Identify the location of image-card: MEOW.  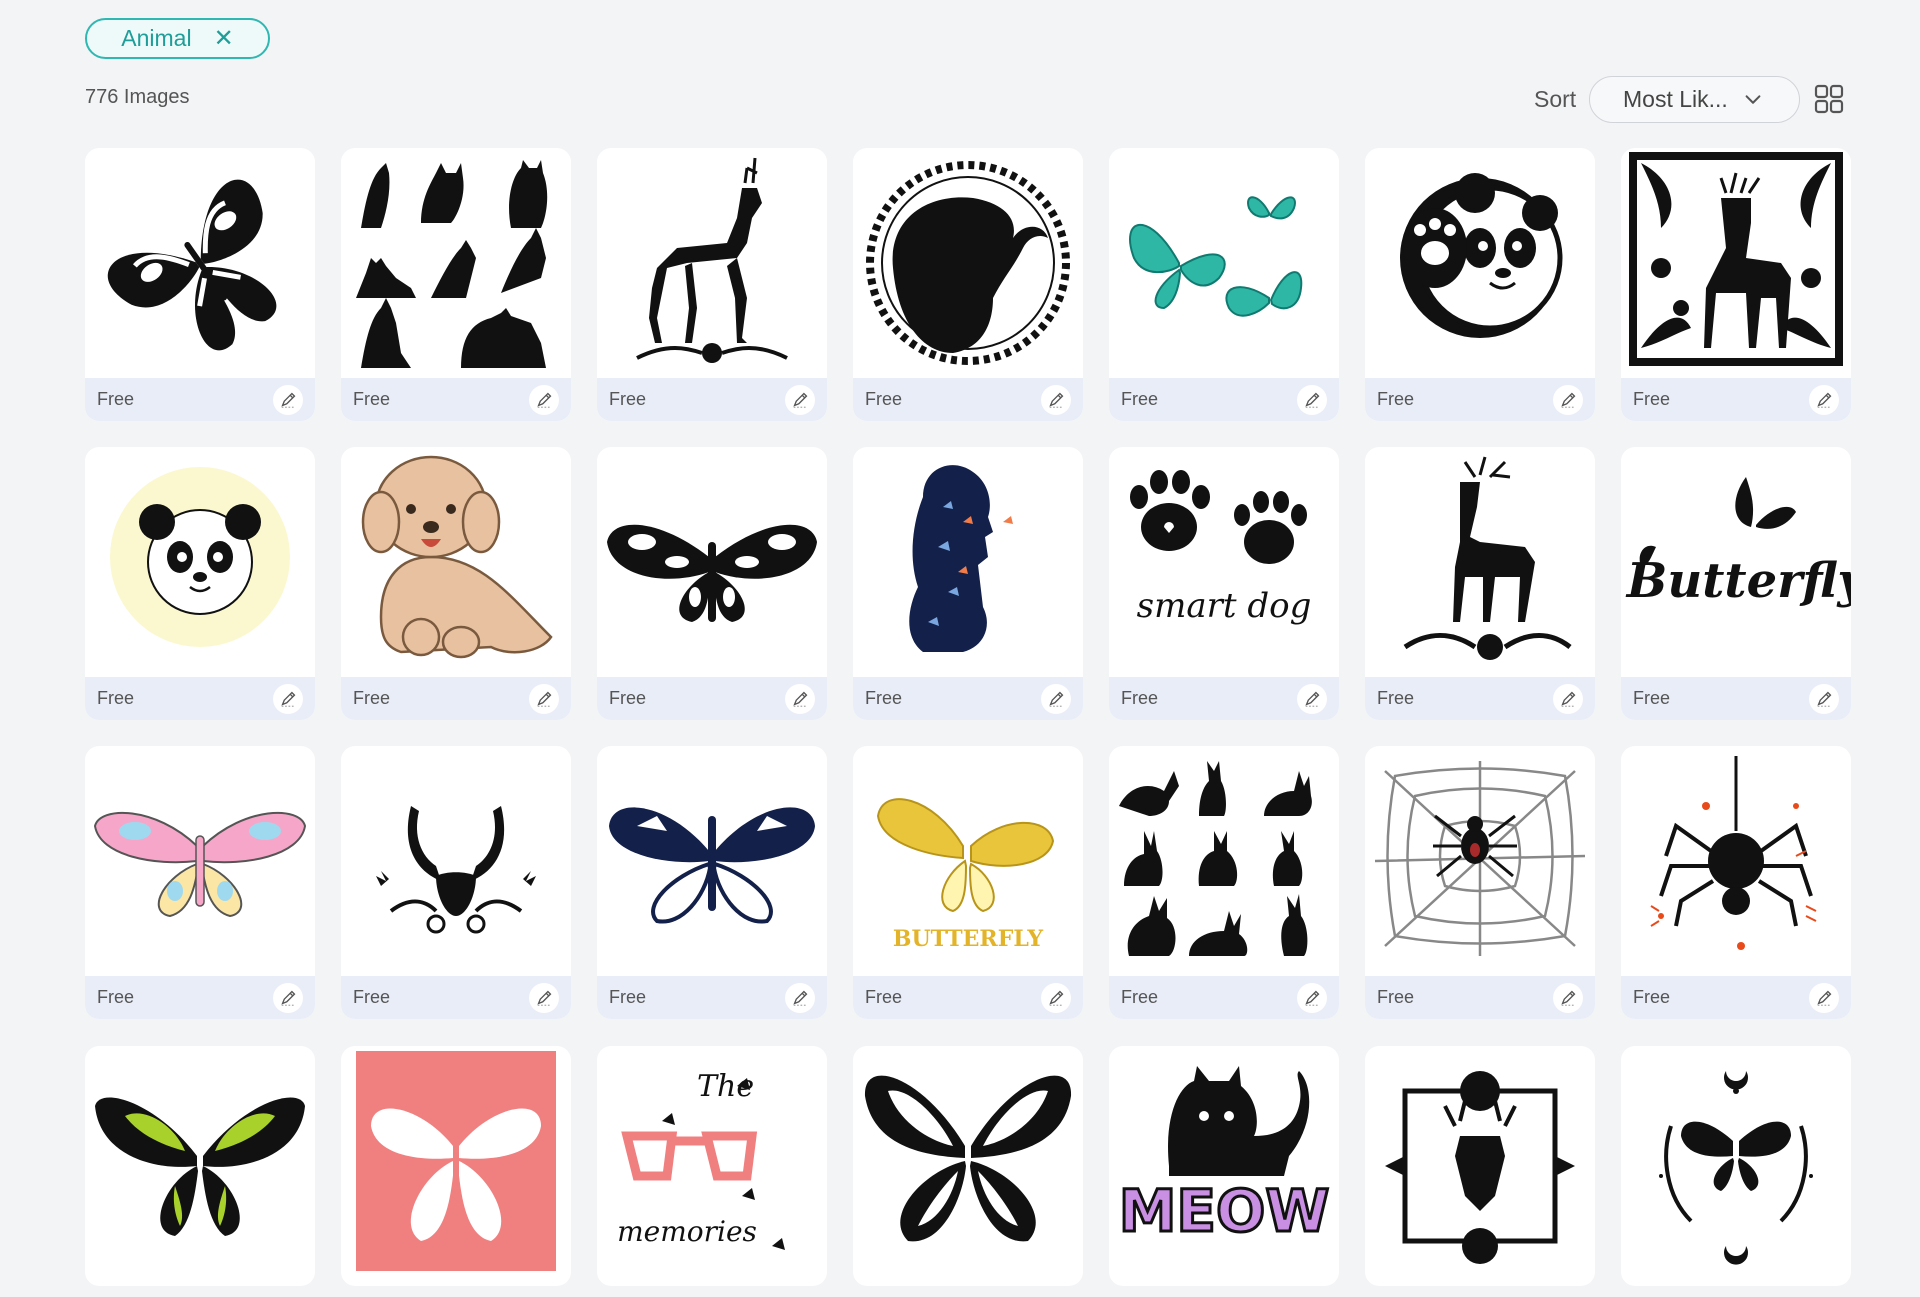
(1224, 1166).